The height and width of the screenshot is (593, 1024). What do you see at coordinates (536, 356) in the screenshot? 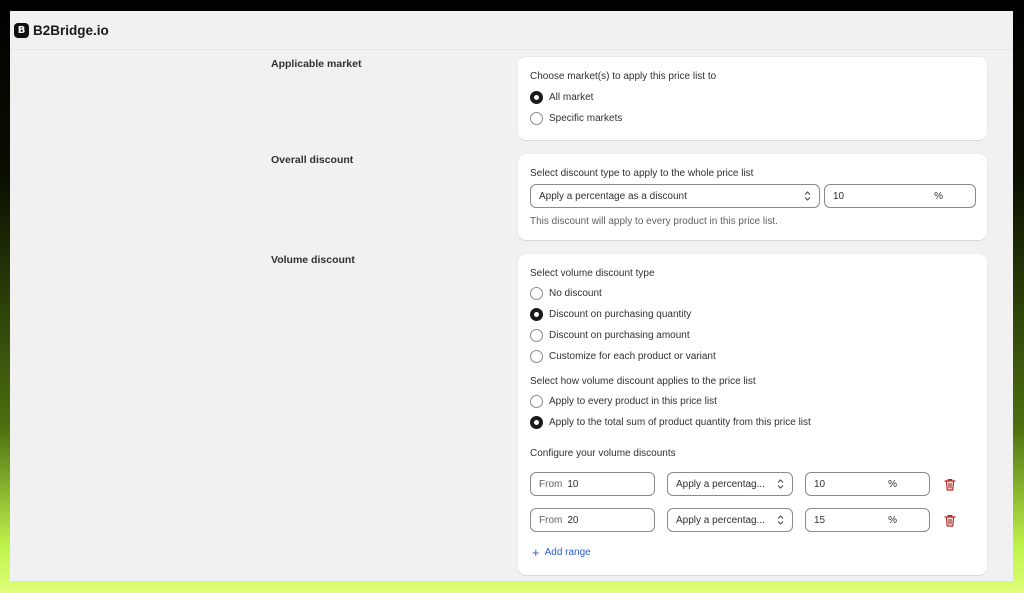
I see `radio-customize-product` at bounding box center [536, 356].